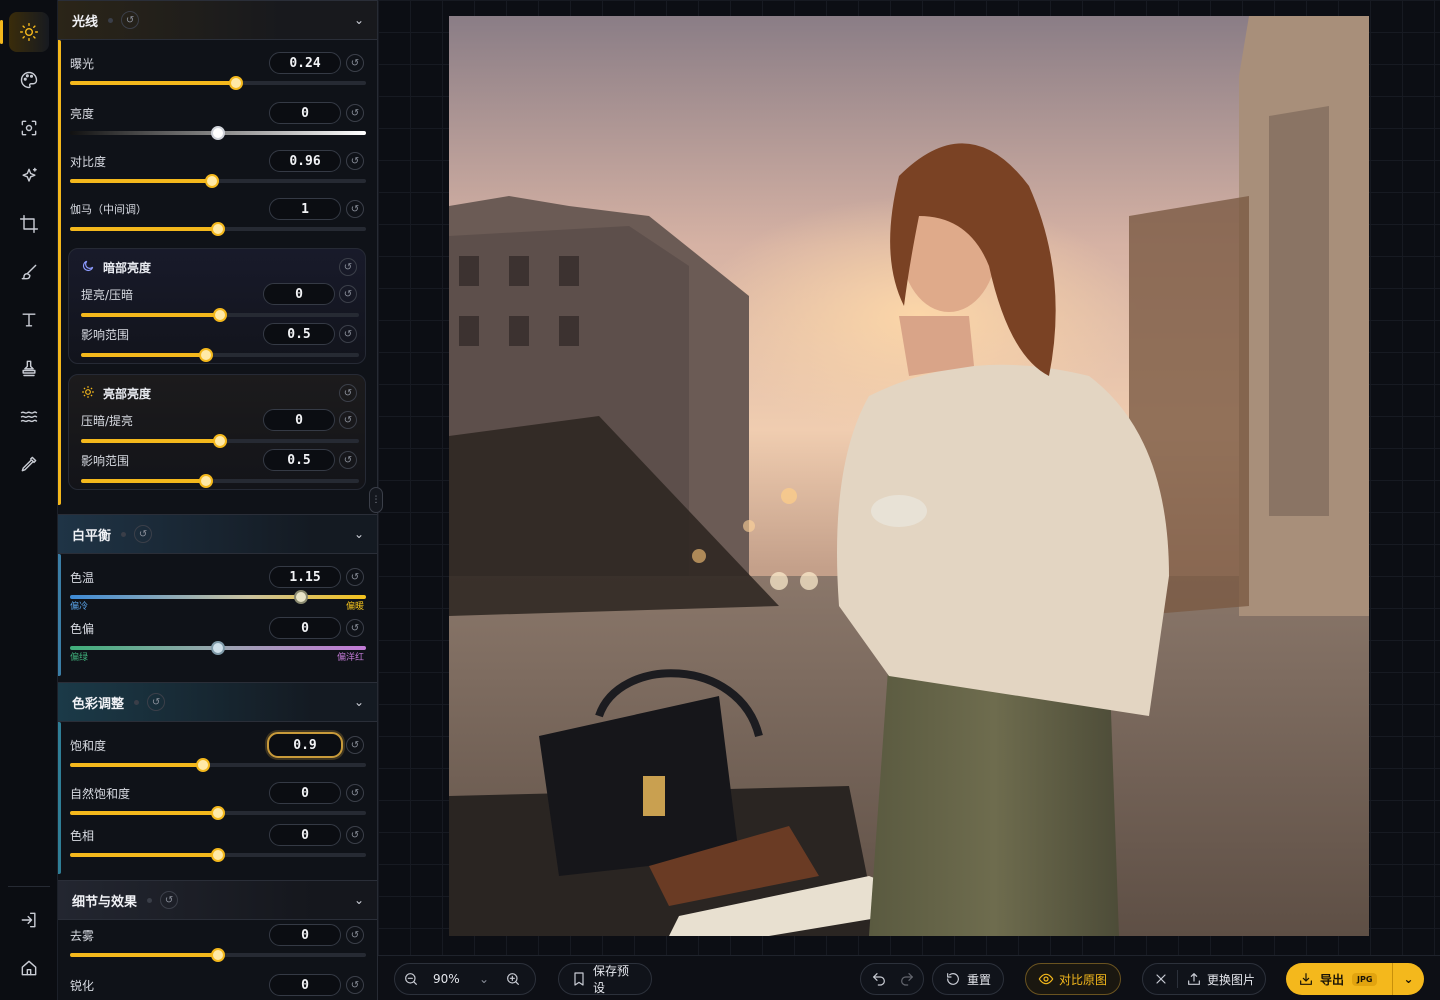 This screenshot has width=1440, height=1000. Describe the element at coordinates (29, 968) in the screenshot. I see `home-button` at that location.